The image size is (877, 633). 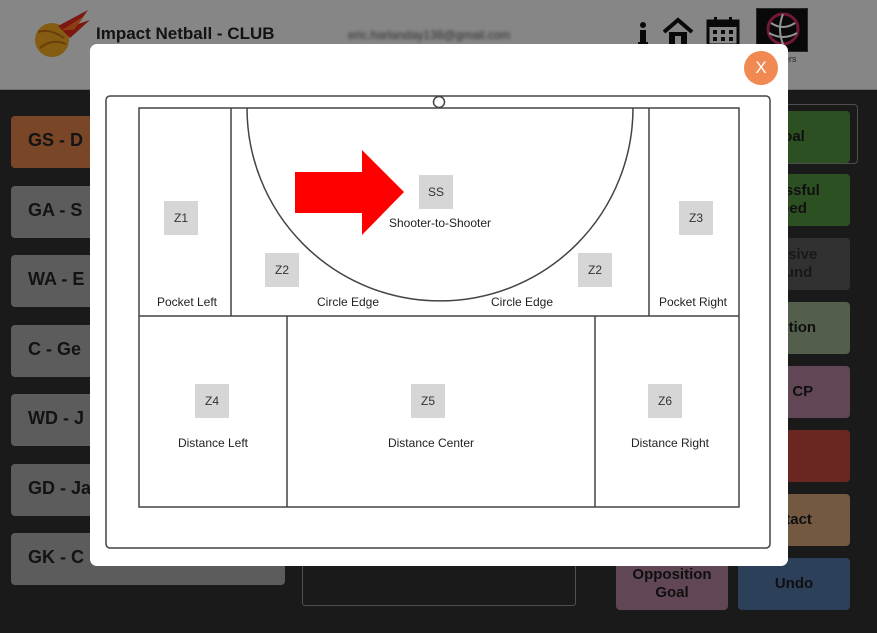 What do you see at coordinates (428, 401) in the screenshot?
I see `zone-z5-chip: Z5` at bounding box center [428, 401].